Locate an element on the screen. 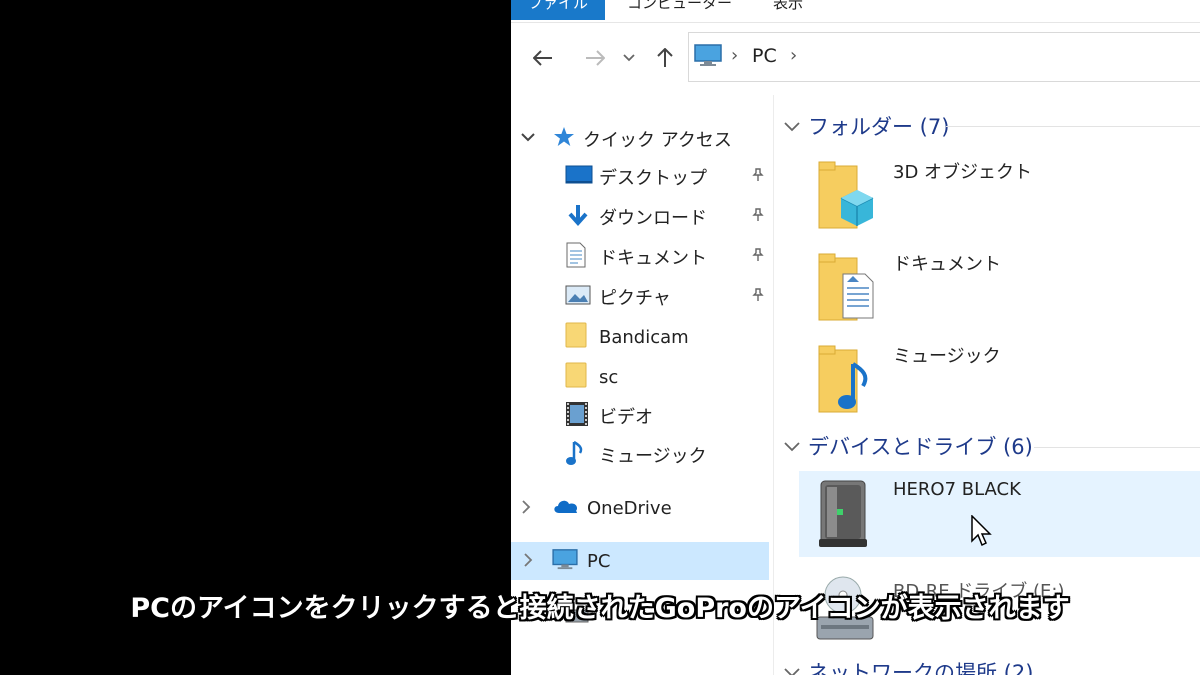  breadcrumb-pc: PC is located at coordinates (764, 56).